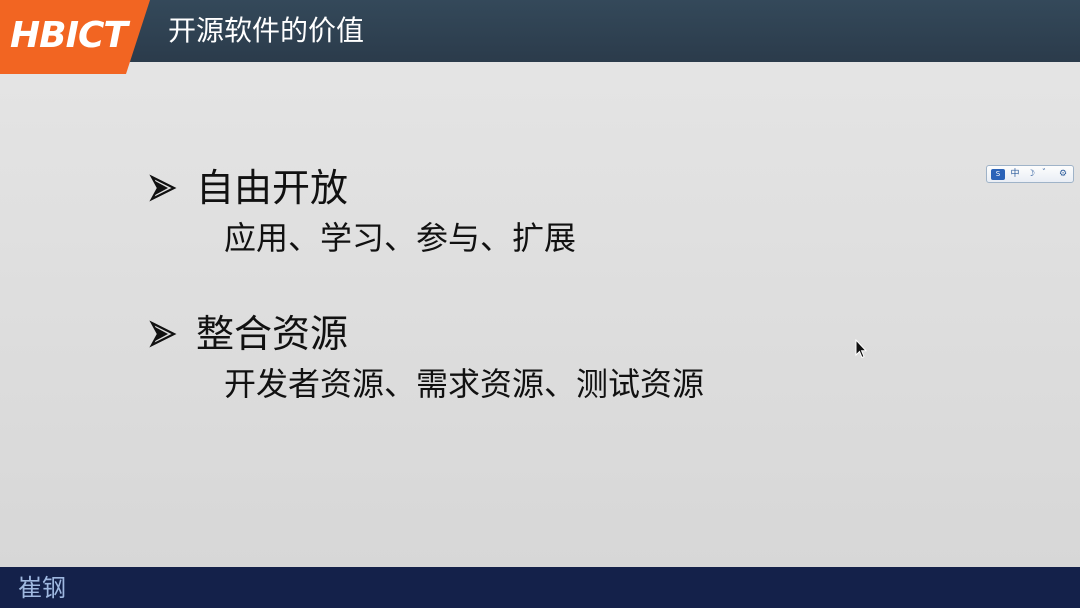 This screenshot has width=1080, height=608. I want to click on bullet-detail: 应用、学习、参与、扩展, so click(400, 238).